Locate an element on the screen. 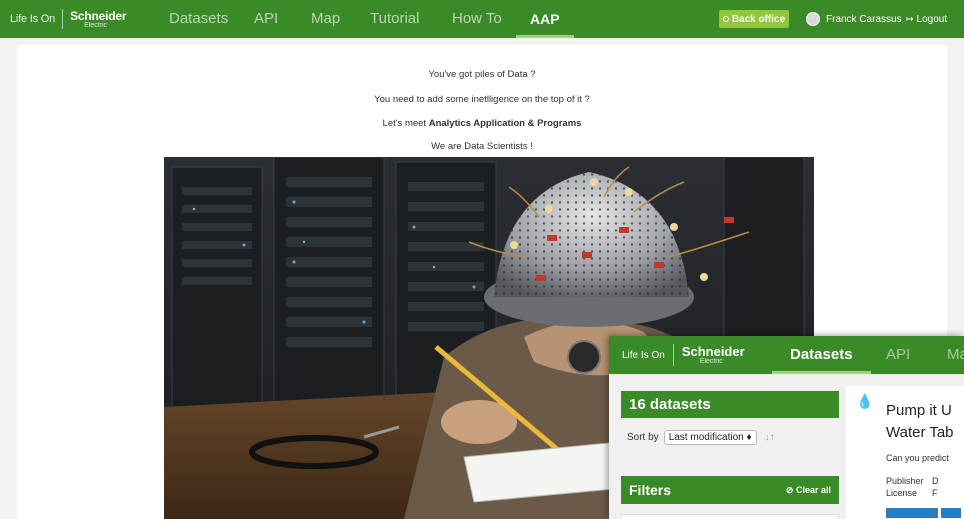 Image resolution: width=964 pixels, height=519 pixels. user-menu: Franck Carassus is located at coordinates (854, 19).